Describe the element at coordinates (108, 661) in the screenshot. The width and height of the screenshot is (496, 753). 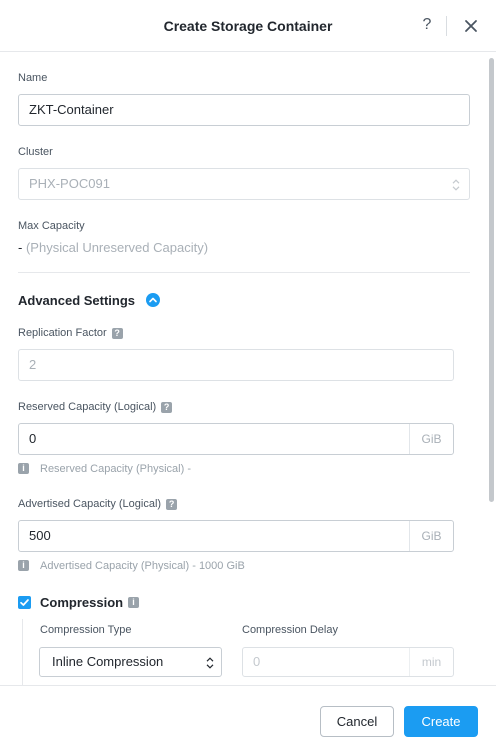
I see `compression-type-value: Inline Compression` at that location.